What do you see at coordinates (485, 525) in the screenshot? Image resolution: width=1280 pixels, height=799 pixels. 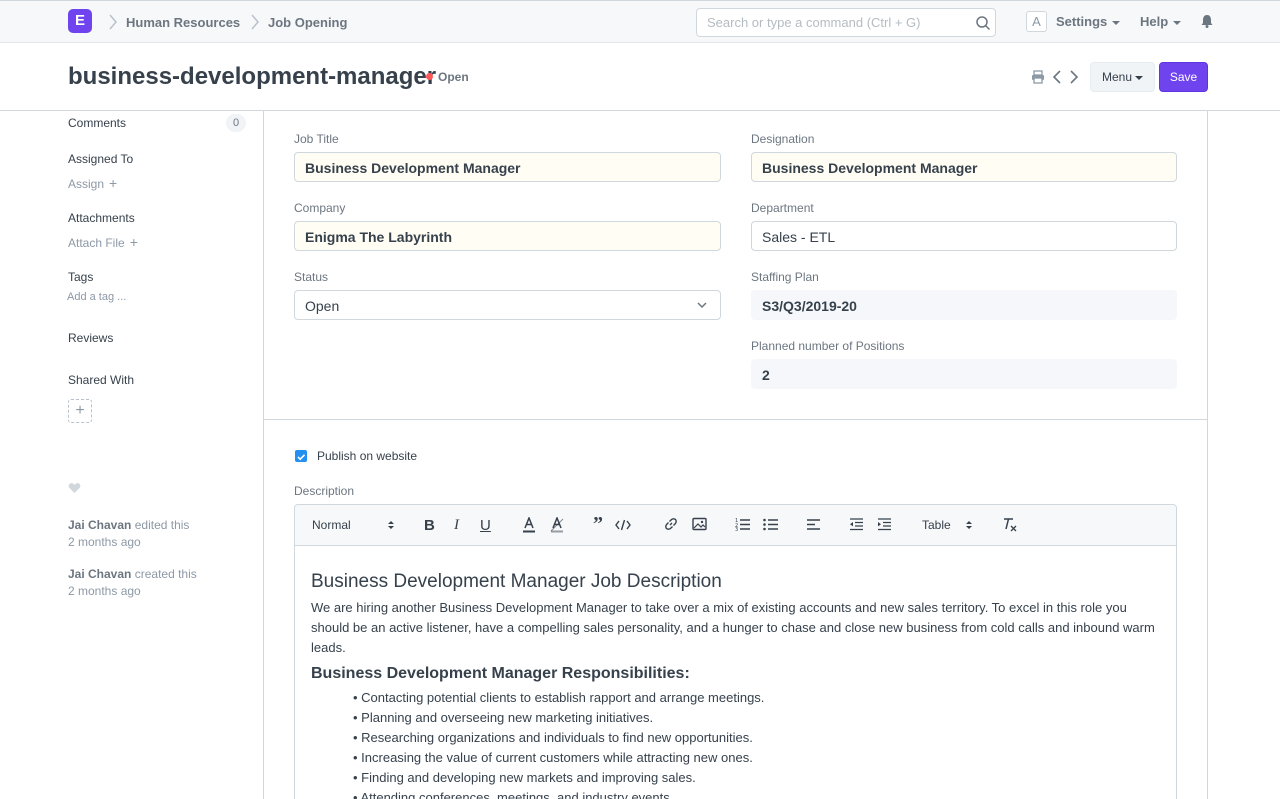 I see `underline-icon: U` at bounding box center [485, 525].